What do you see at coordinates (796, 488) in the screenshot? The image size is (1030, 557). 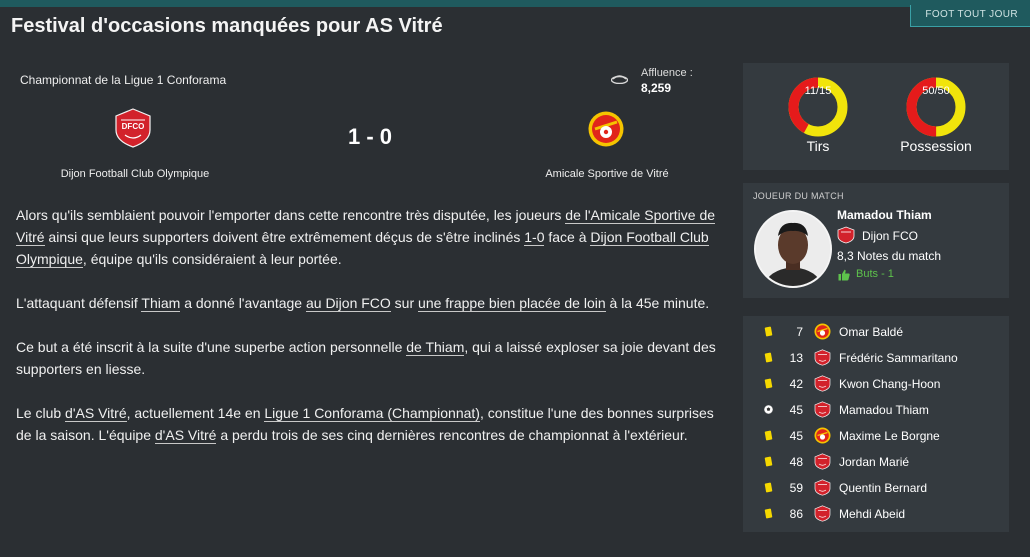 I see `event-minute: 59` at bounding box center [796, 488].